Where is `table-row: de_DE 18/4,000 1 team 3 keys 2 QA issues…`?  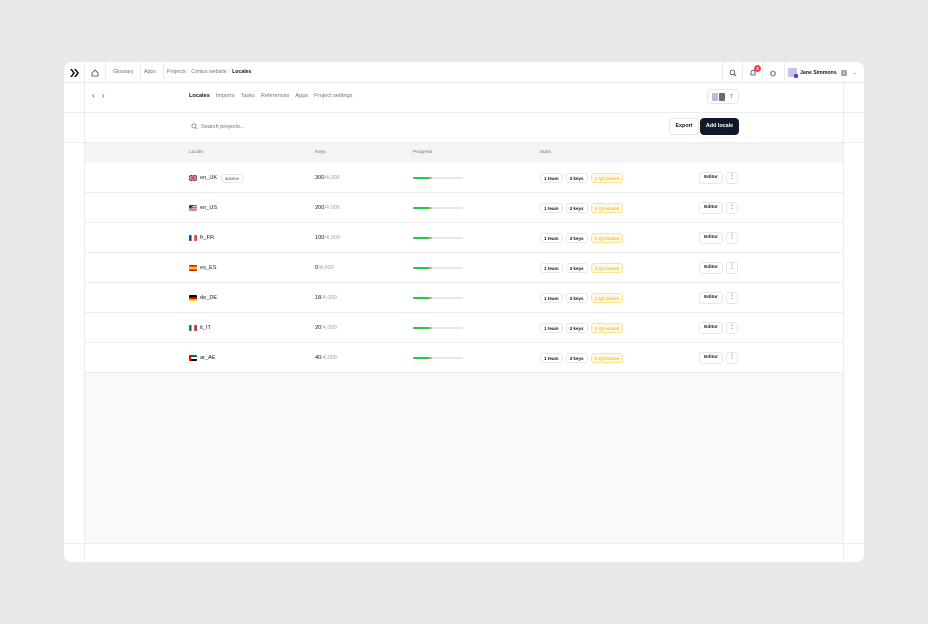 table-row: de_DE 18/4,000 1 team 3 keys 2 QA issues… is located at coordinates (464, 298).